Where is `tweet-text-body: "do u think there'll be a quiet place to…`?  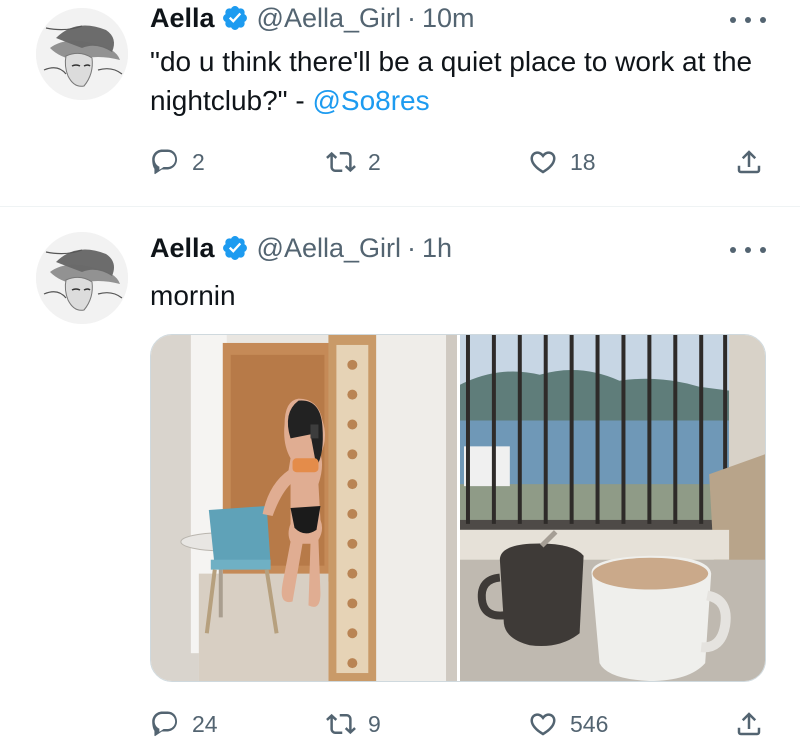
tweet-text-body: "do u think there'll be a quiet place to… is located at coordinates (451, 81).